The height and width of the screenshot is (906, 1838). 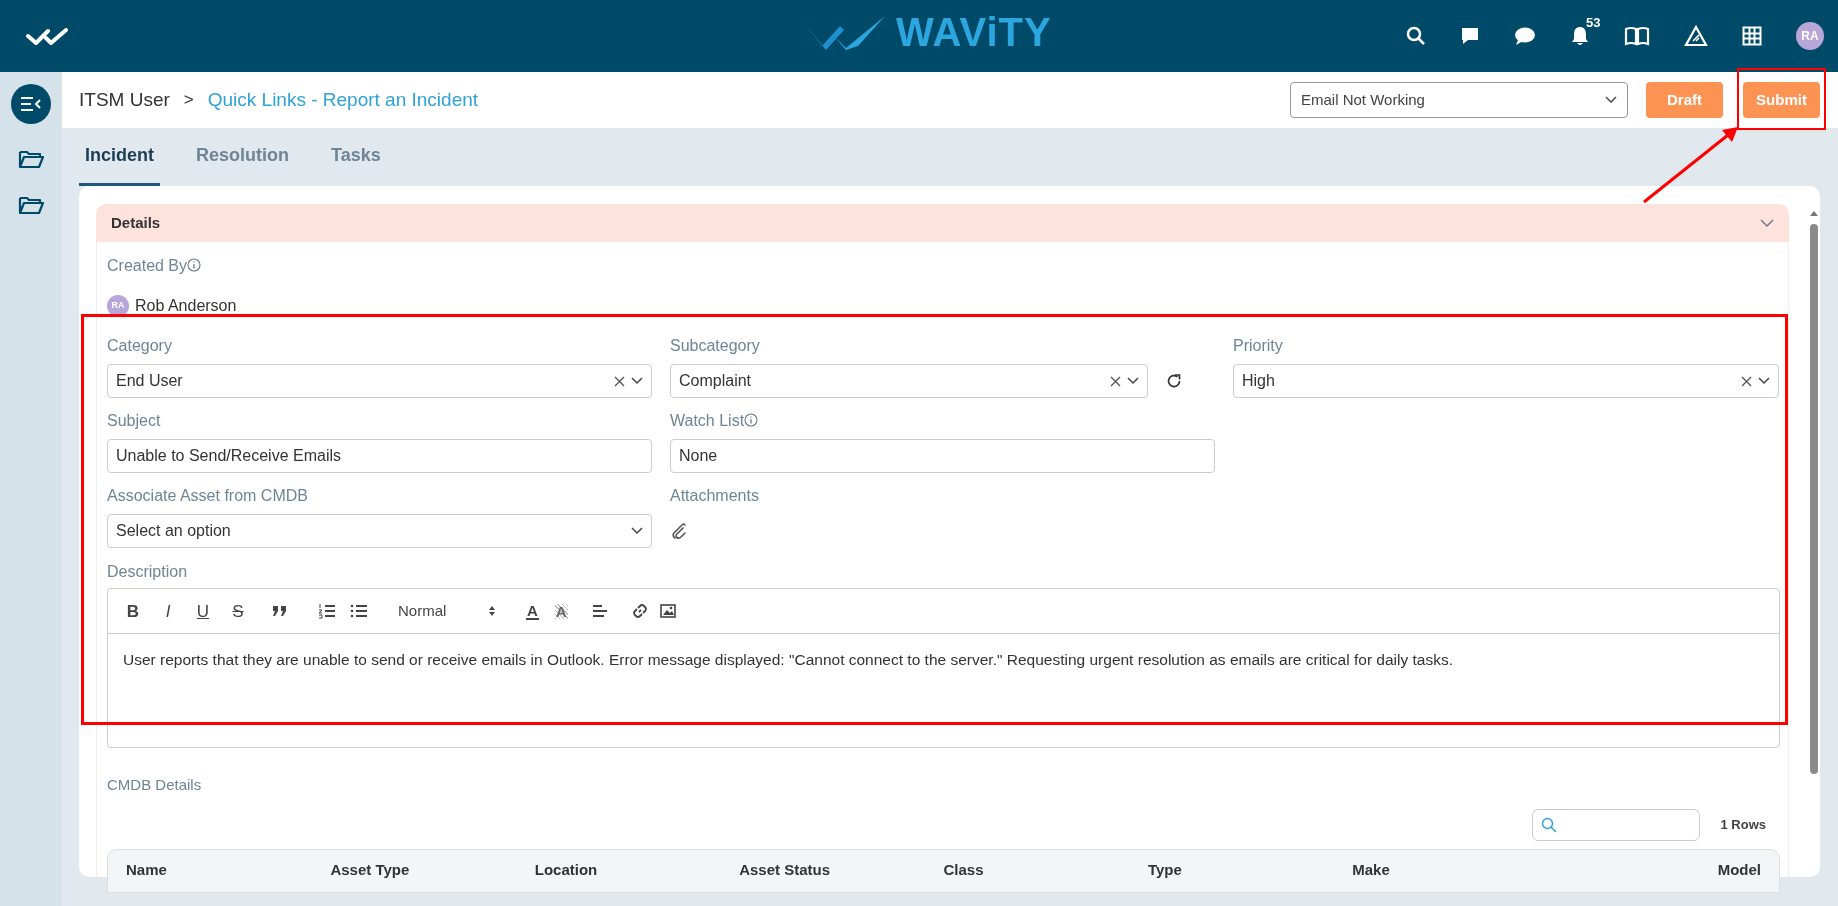 I want to click on field-label: Subcategory, so click(x=715, y=346).